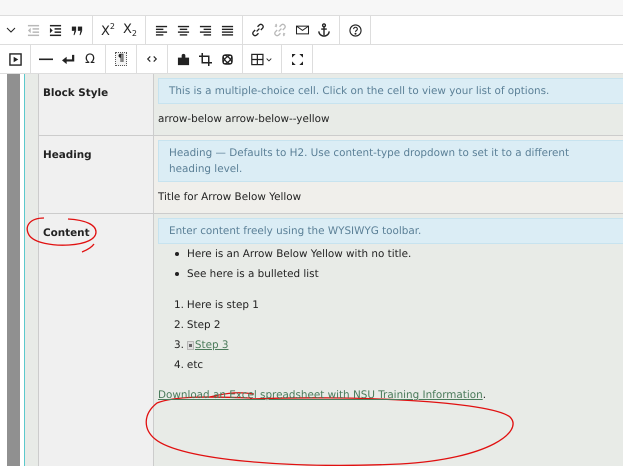  What do you see at coordinates (161, 30) in the screenshot?
I see `align-left-icon` at bounding box center [161, 30].